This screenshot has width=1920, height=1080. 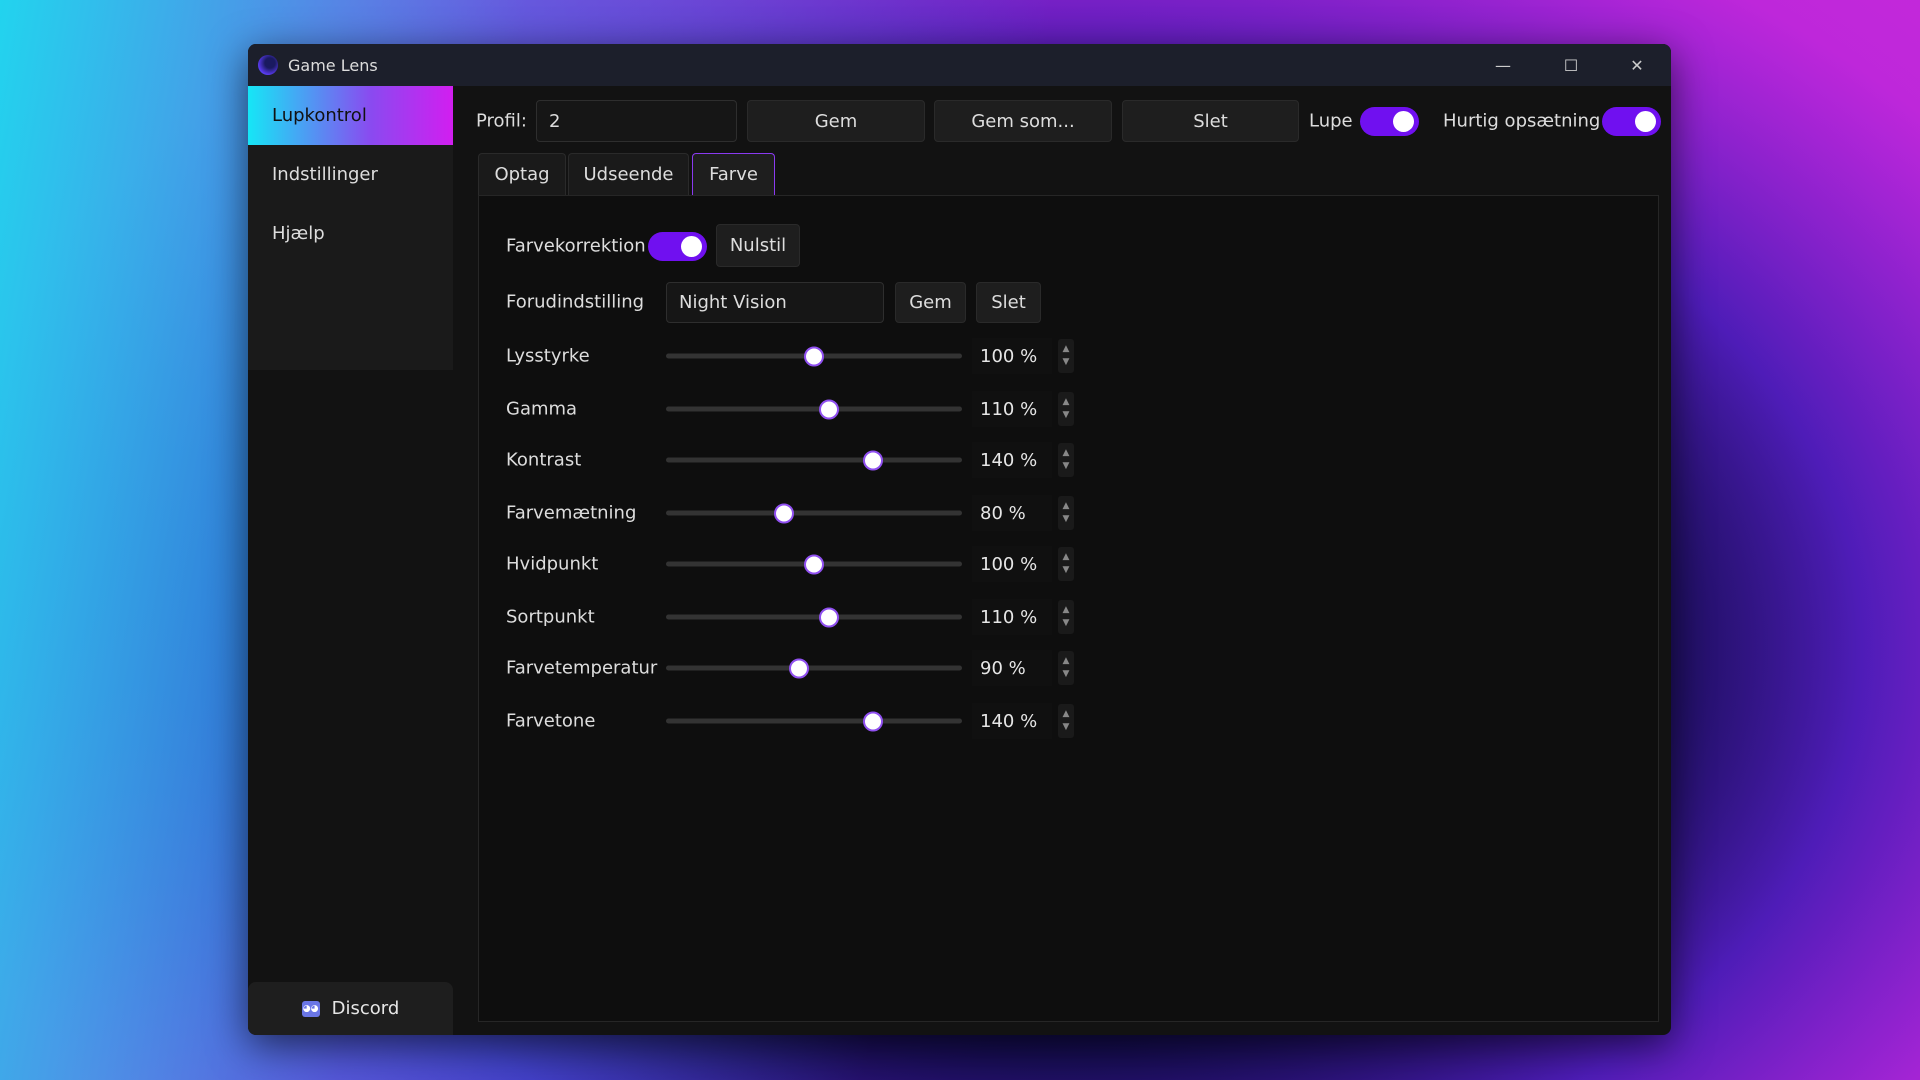 I want to click on kontrast-spinner: ▲ ▼, so click(x=1066, y=460).